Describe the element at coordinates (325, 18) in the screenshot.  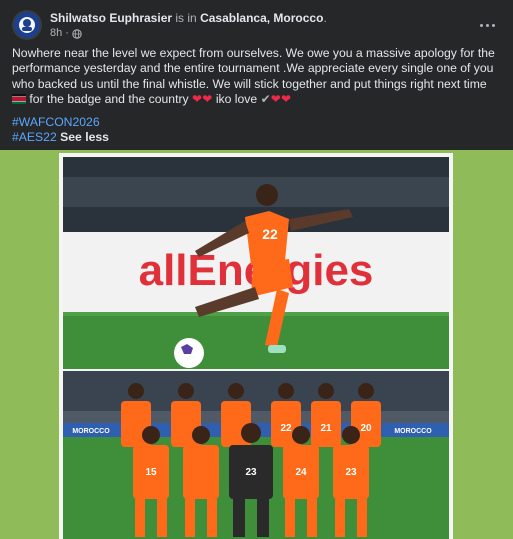
I see `meta-period: .` at that location.